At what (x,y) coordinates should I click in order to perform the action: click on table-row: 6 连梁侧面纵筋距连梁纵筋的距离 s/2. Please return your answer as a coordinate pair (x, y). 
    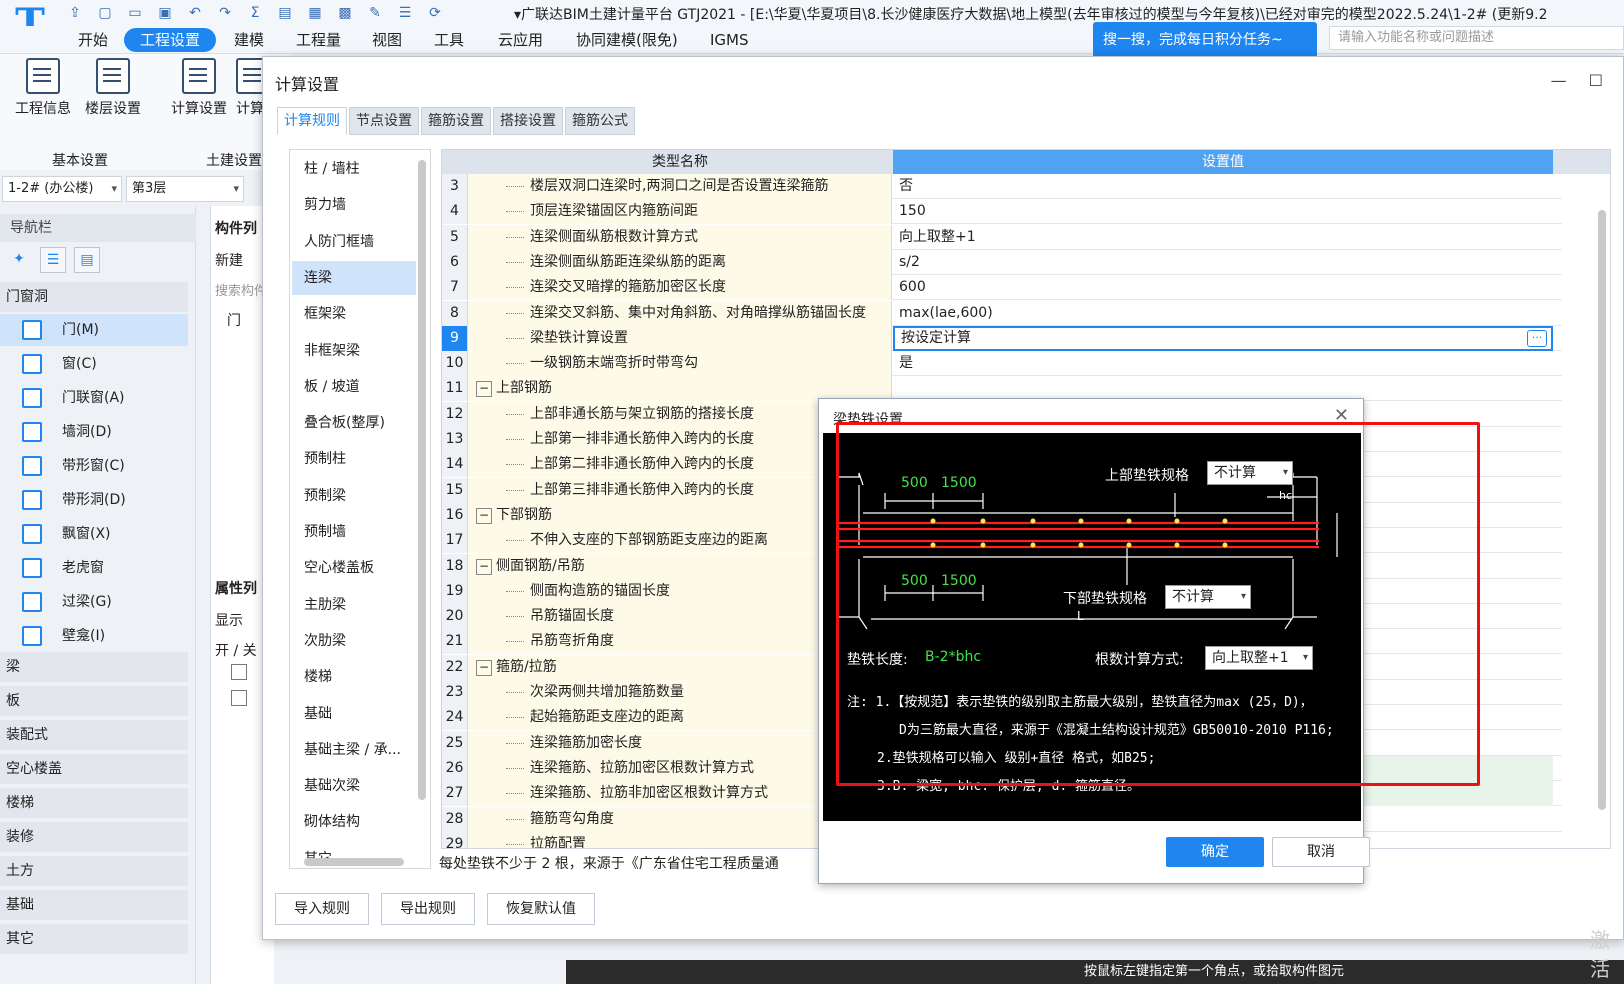
    Looking at the image, I should click on (1002, 262).